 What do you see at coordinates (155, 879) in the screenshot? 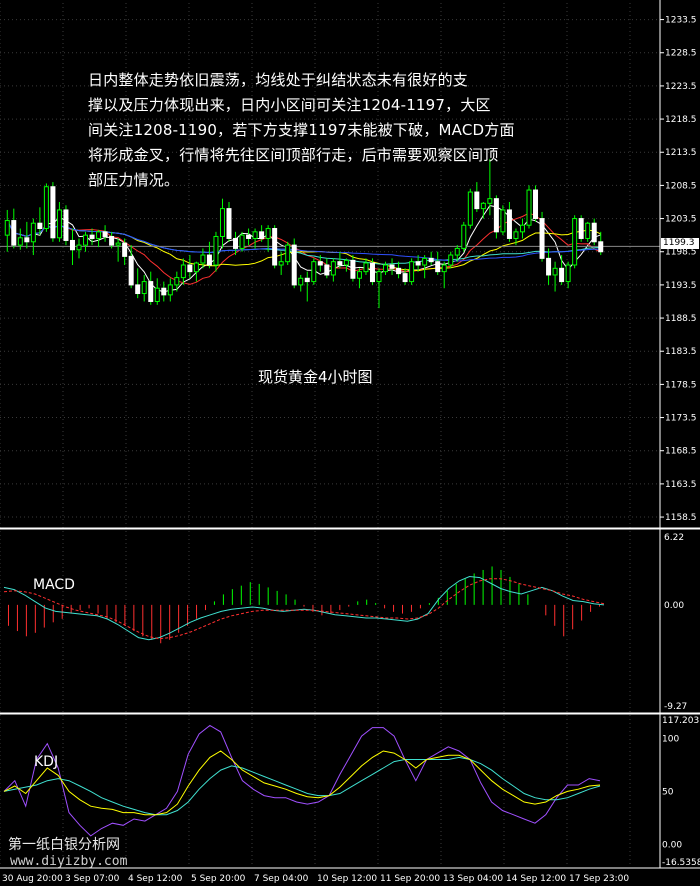
I see `time-tick-label: 4 Sep 12:00` at bounding box center [155, 879].